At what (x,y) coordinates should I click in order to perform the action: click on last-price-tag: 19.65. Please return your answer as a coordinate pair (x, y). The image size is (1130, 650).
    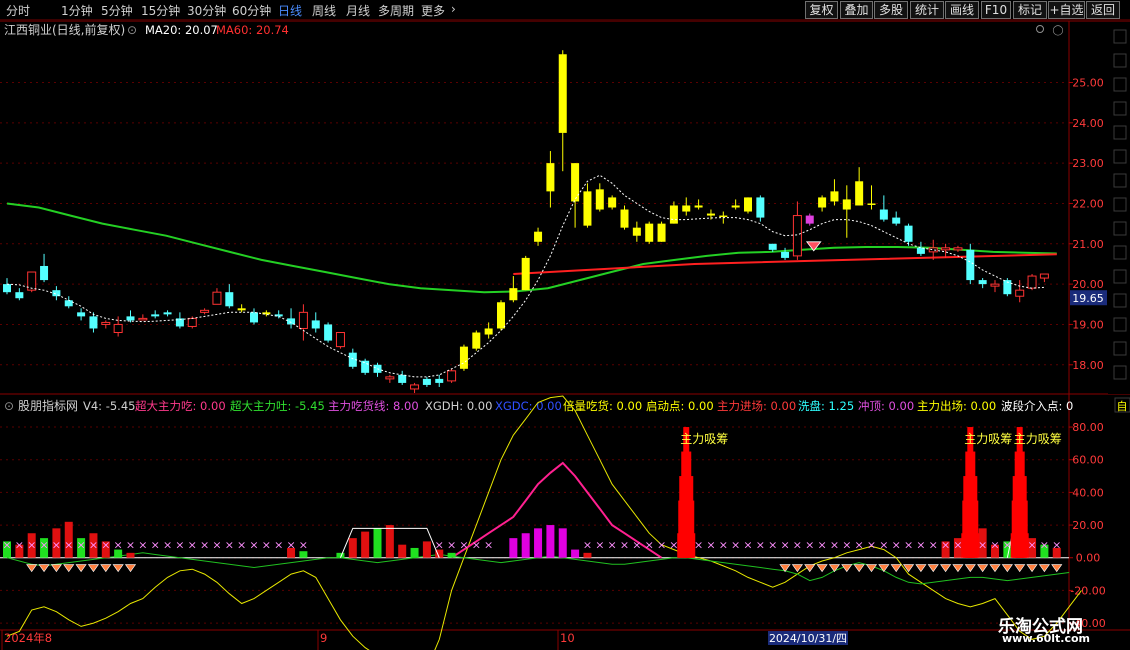
    Looking at the image, I should click on (1088, 298).